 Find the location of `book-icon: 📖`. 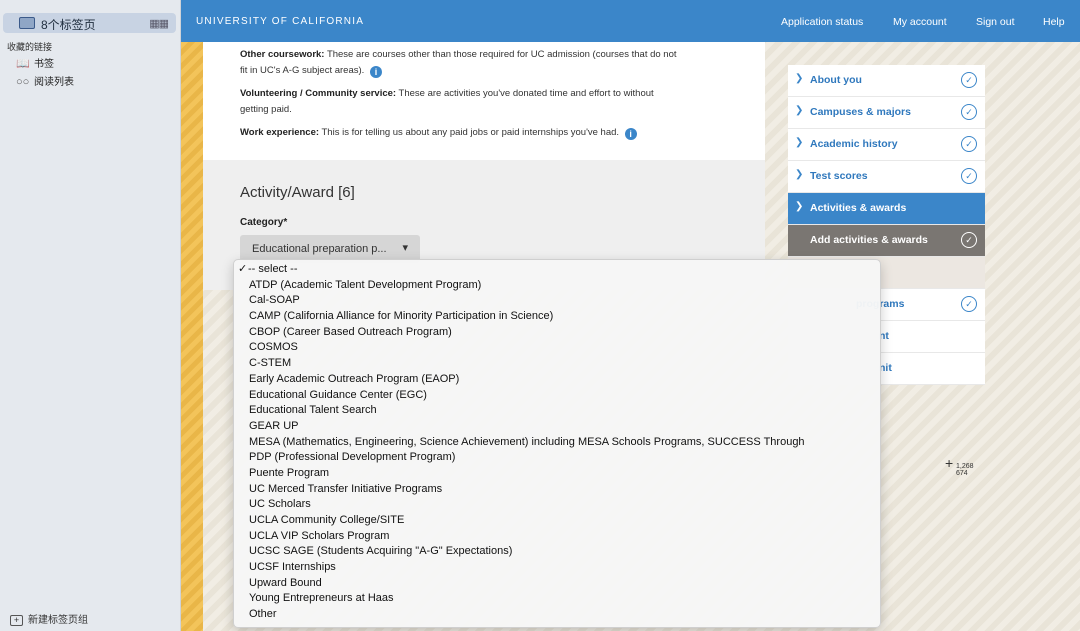

book-icon: 📖 is located at coordinates (23, 64).